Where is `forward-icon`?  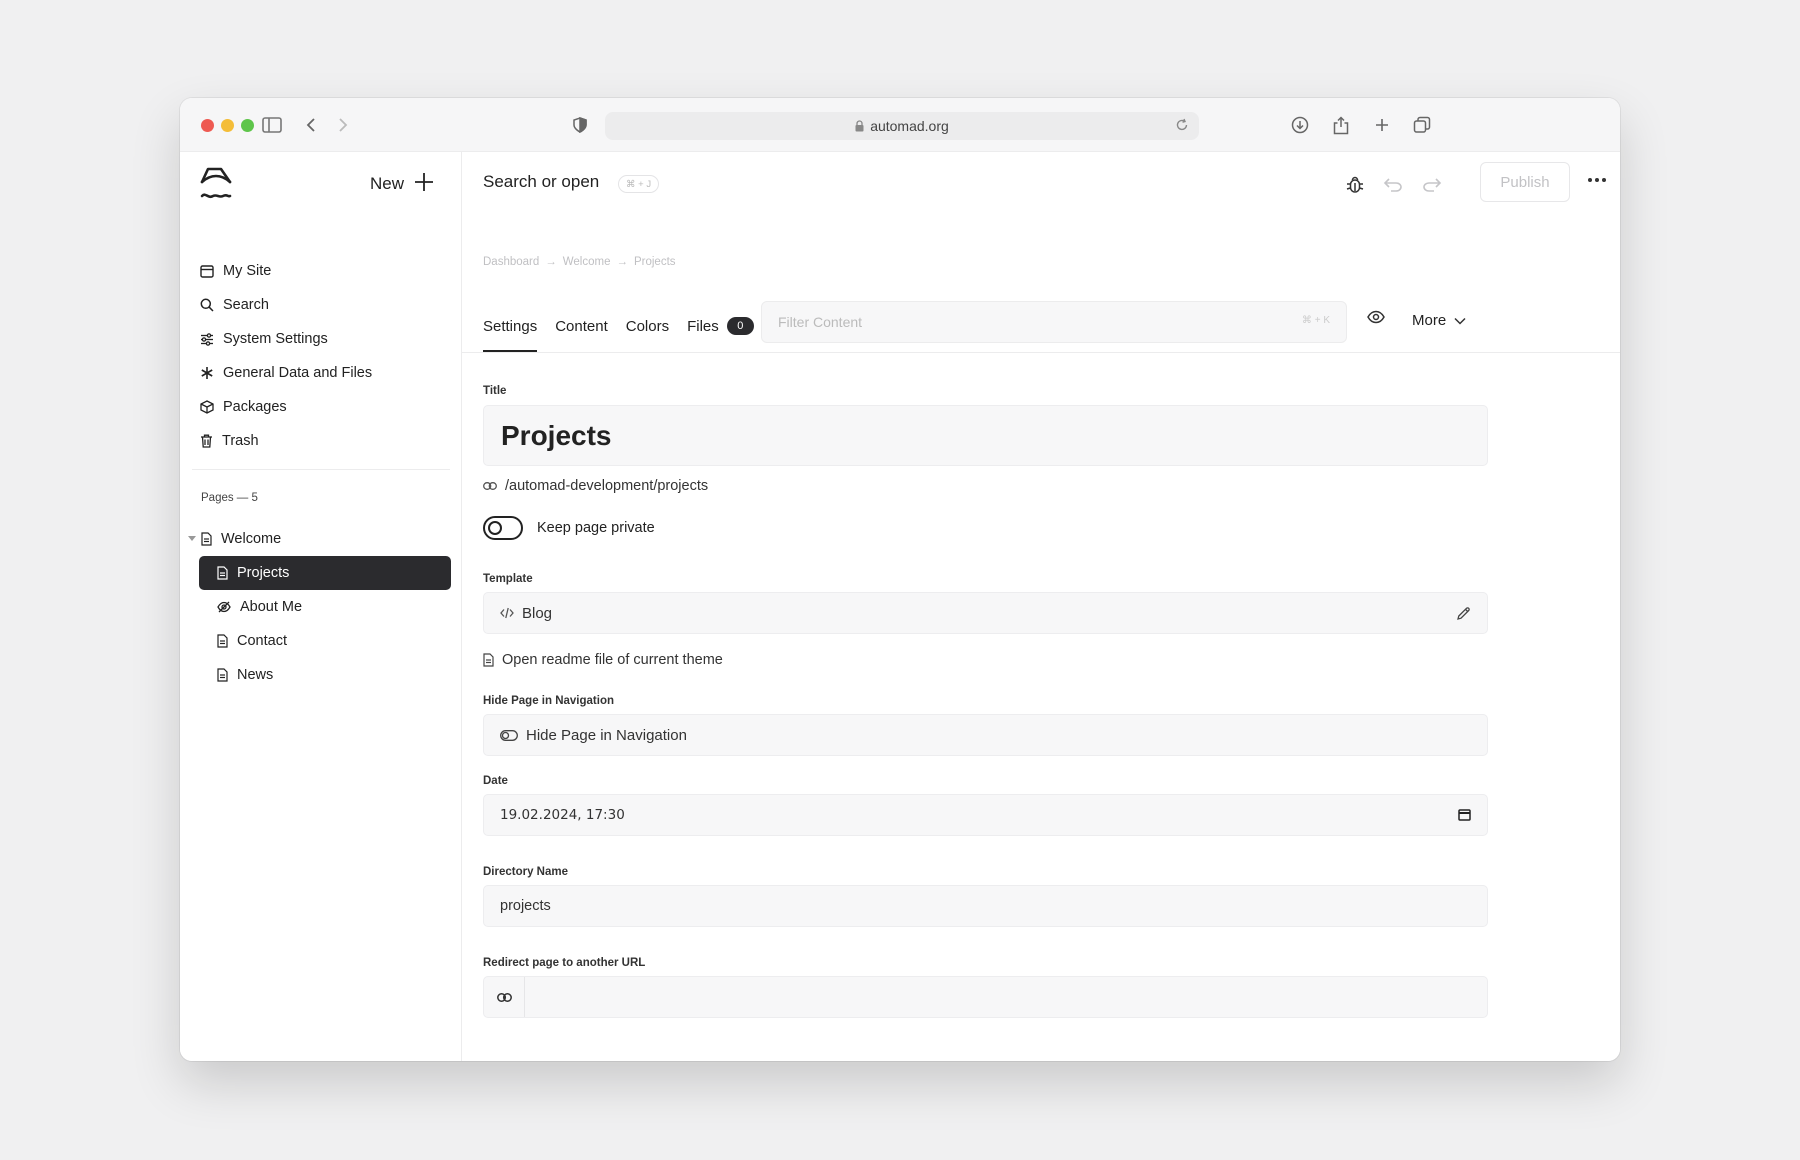
forward-icon is located at coordinates (343, 125).